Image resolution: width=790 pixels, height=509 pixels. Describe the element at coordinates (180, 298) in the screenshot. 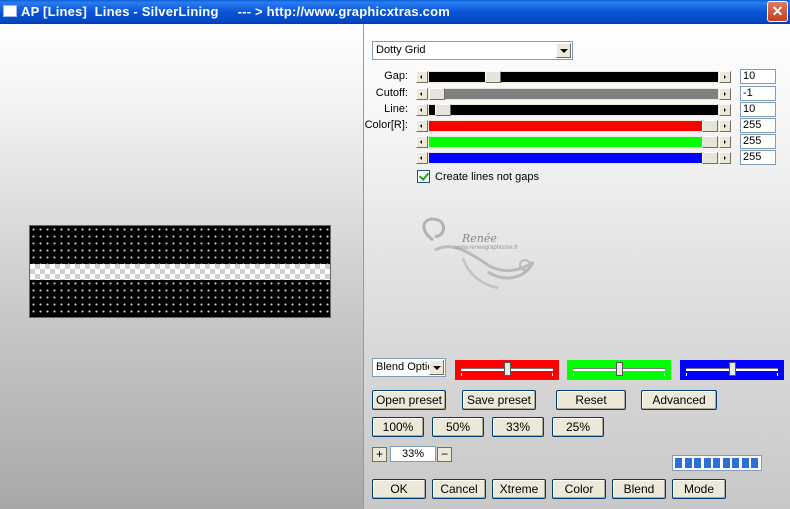

I see `dotted-grid-bottom` at that location.